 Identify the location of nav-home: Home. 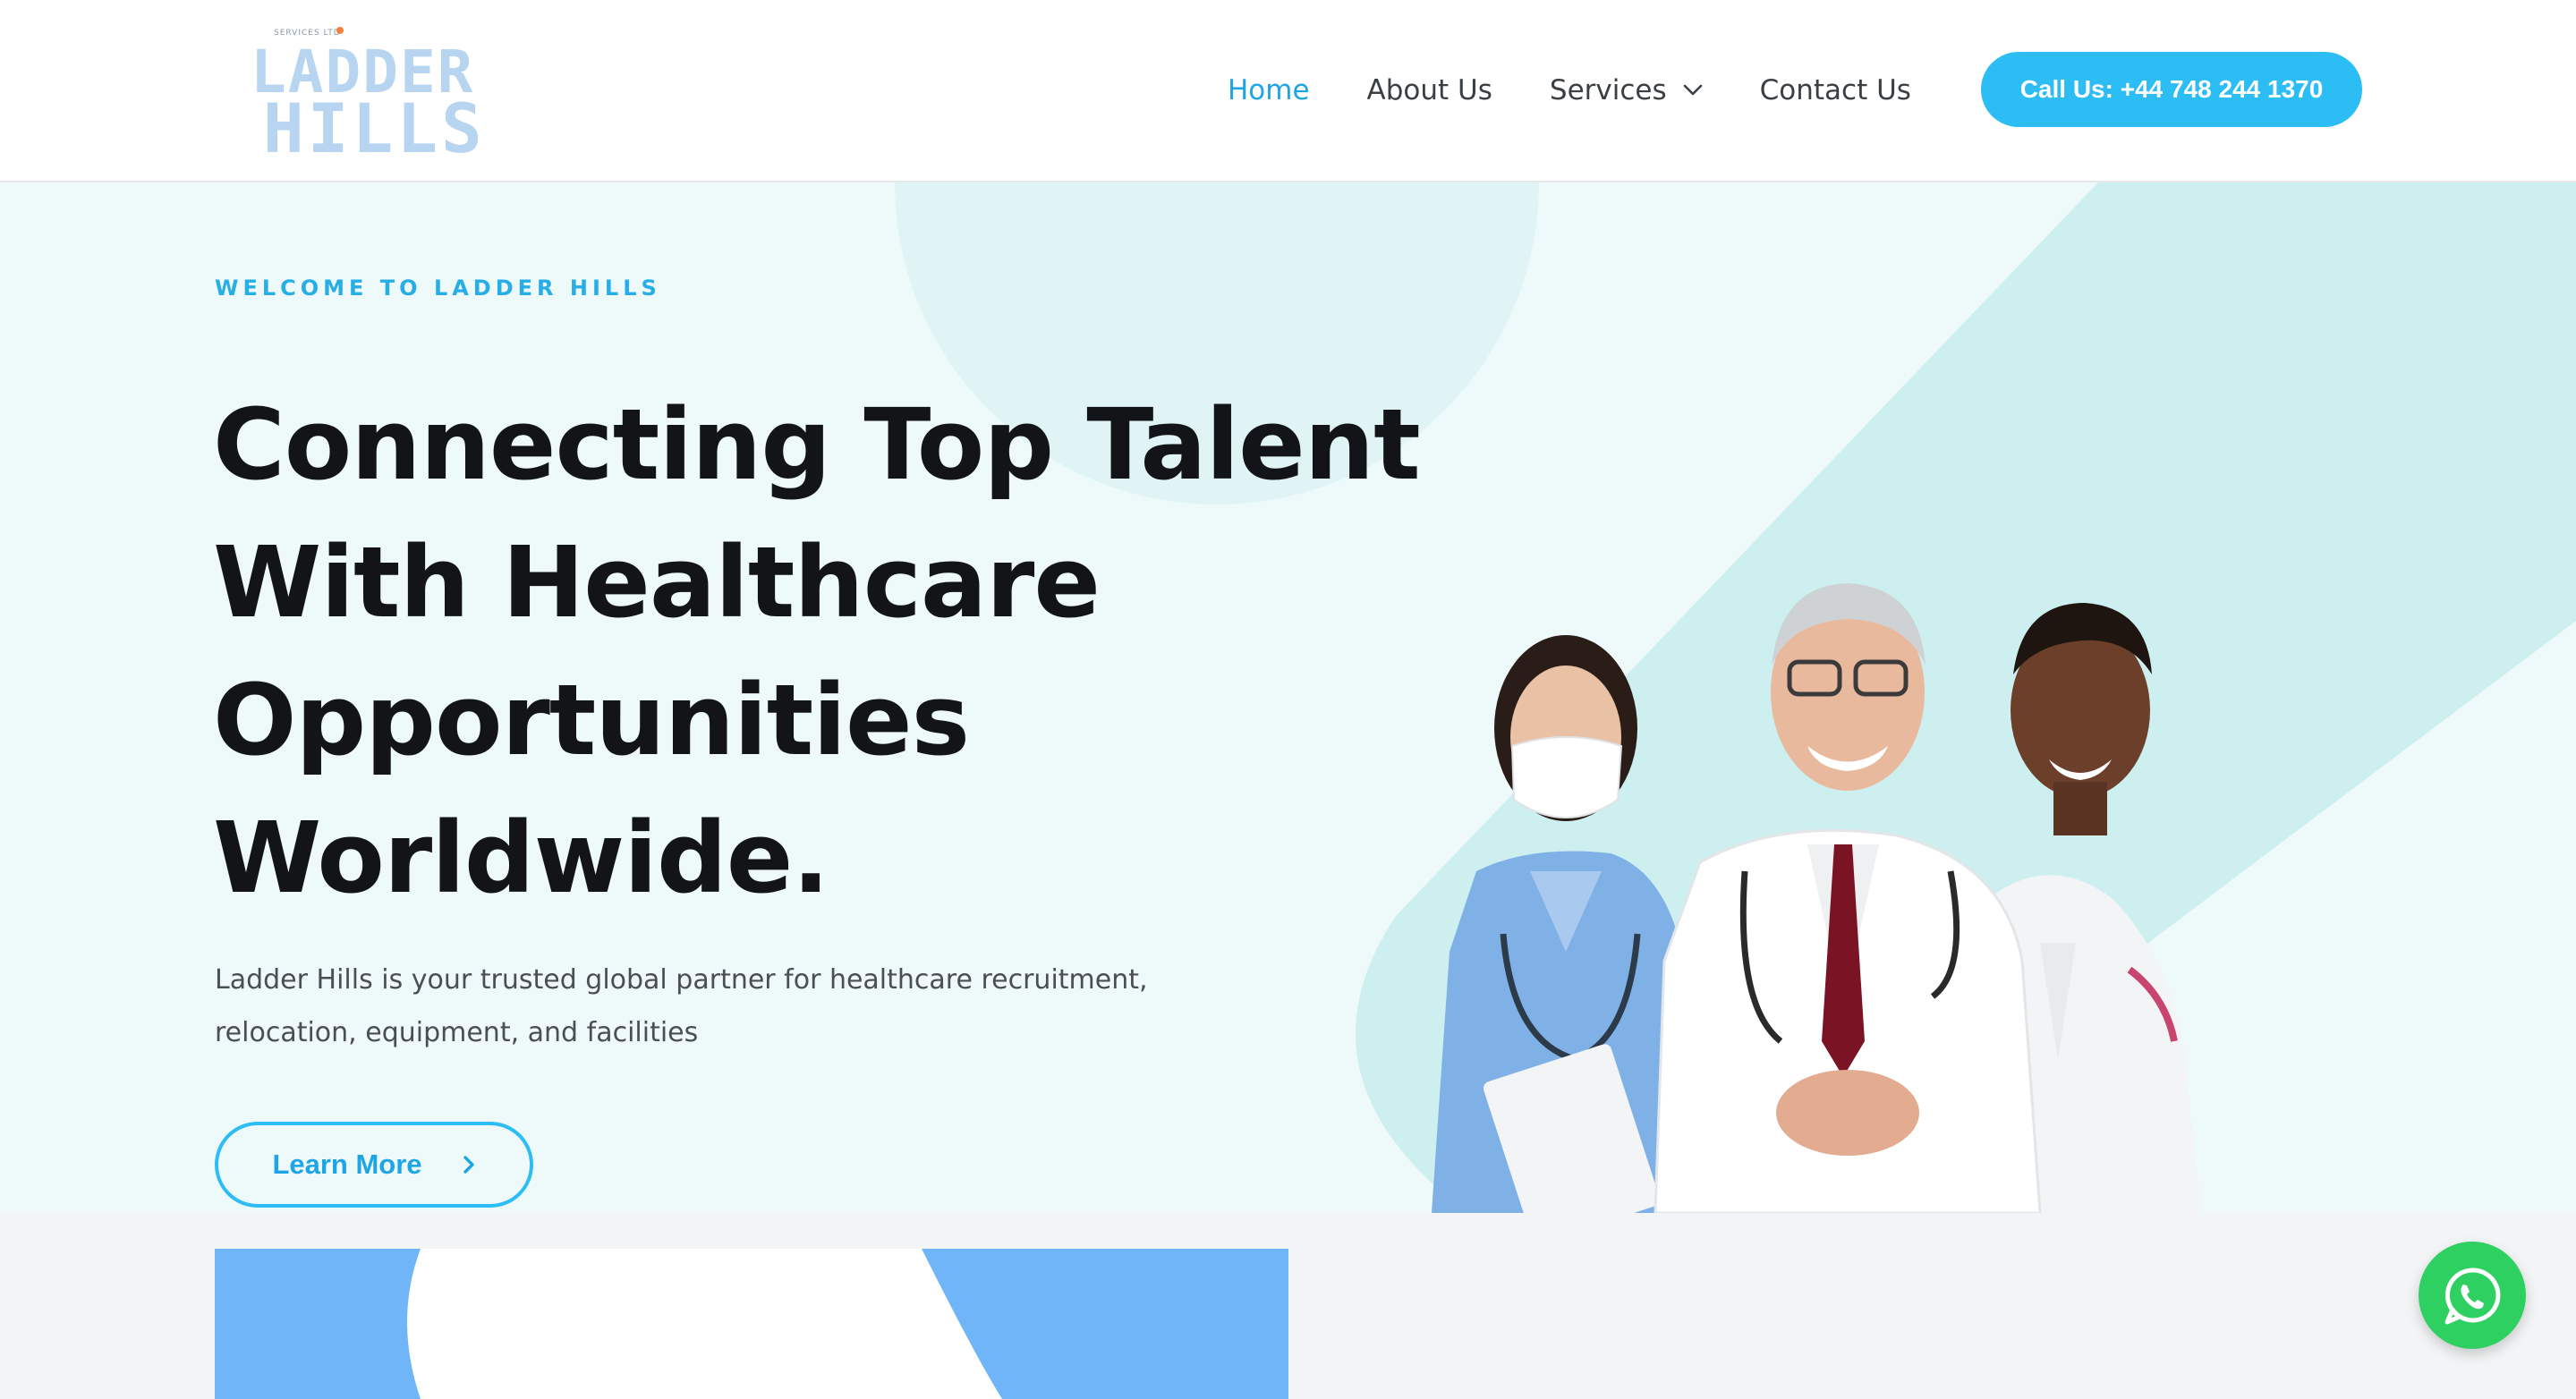
(1269, 90).